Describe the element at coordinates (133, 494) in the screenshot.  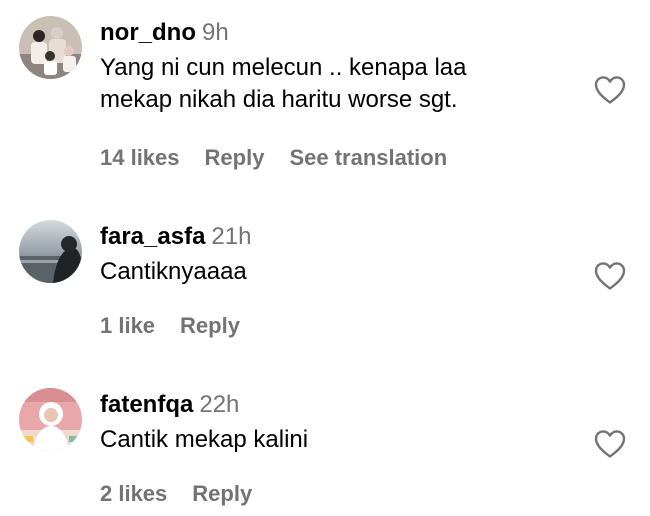
I see `likes-count: 2 likes` at that location.